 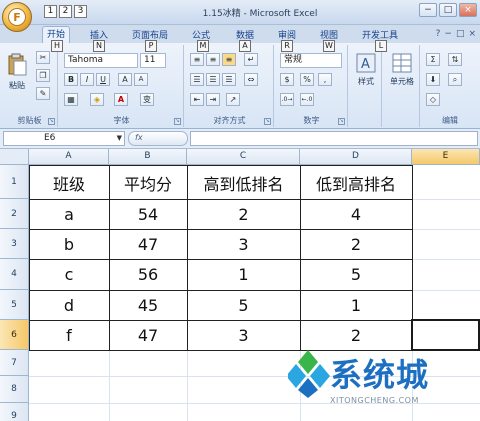 I want to click on fill-icon: ⬇, so click(x=433, y=79).